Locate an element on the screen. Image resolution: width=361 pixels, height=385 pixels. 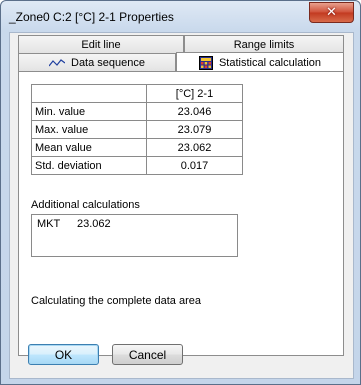
tab-label: Statistical calculation is located at coordinates (270, 62).